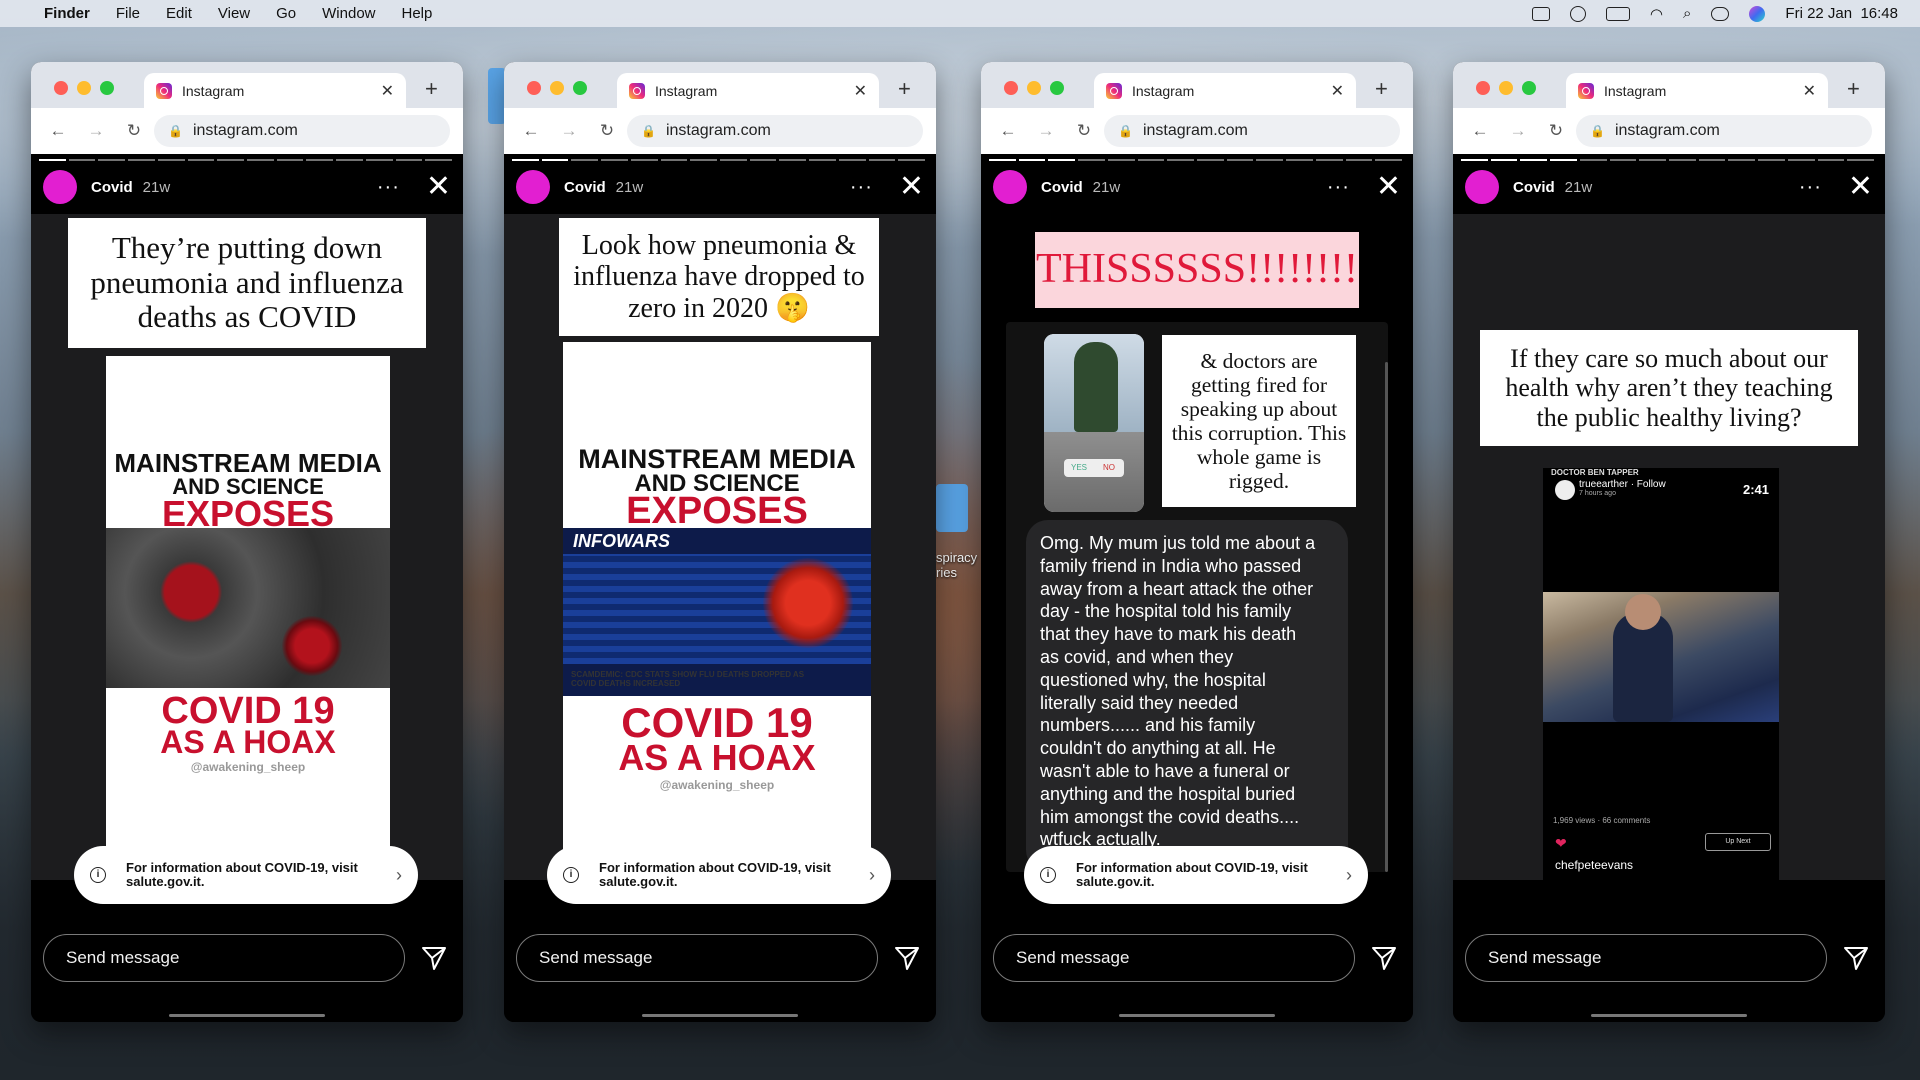  I want to click on story-progress, so click(247, 160).